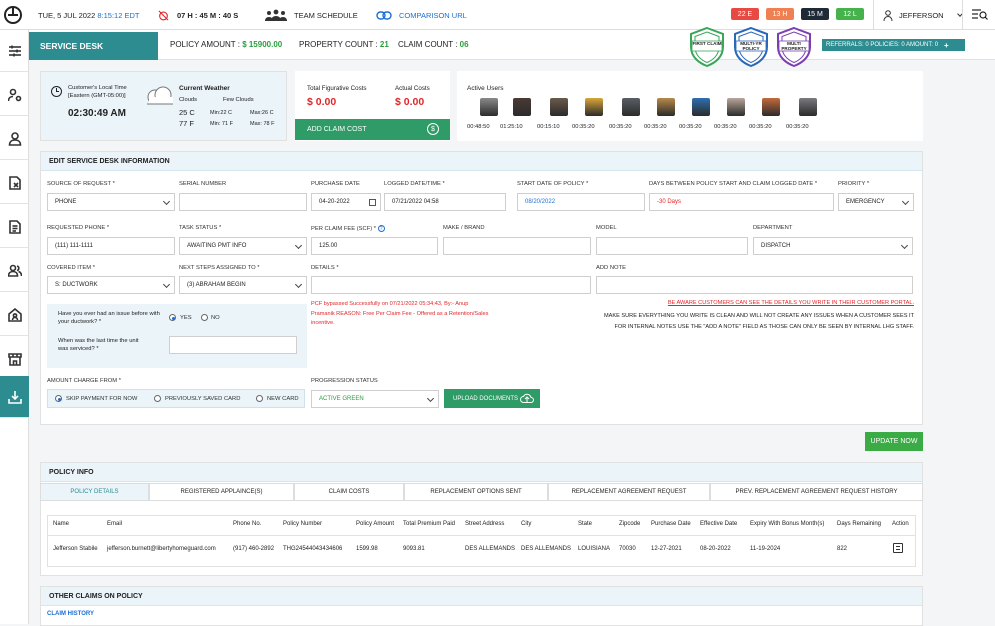 The width and height of the screenshot is (995, 626). What do you see at coordinates (384, 15) in the screenshot?
I see `link-icon` at bounding box center [384, 15].